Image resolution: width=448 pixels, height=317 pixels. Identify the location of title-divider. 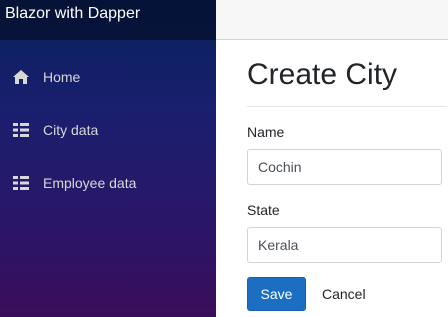
(347, 106).